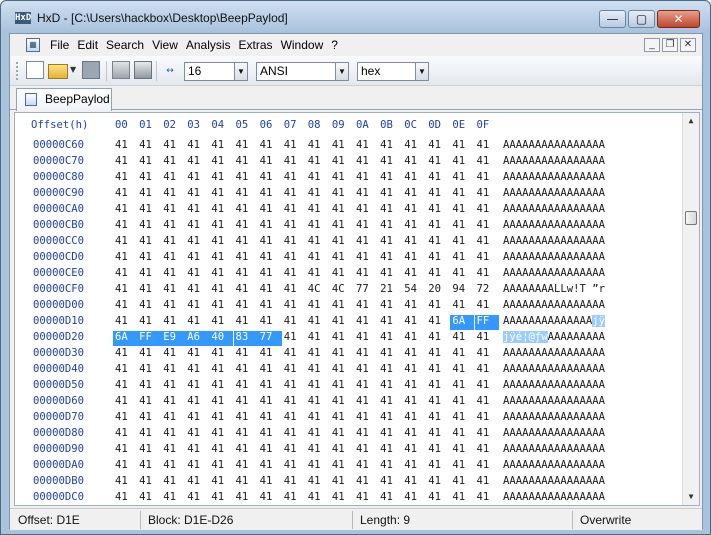 The height and width of the screenshot is (535, 711). Describe the element at coordinates (691, 121) in the screenshot. I see `scroll-up-icon: ▲` at that location.